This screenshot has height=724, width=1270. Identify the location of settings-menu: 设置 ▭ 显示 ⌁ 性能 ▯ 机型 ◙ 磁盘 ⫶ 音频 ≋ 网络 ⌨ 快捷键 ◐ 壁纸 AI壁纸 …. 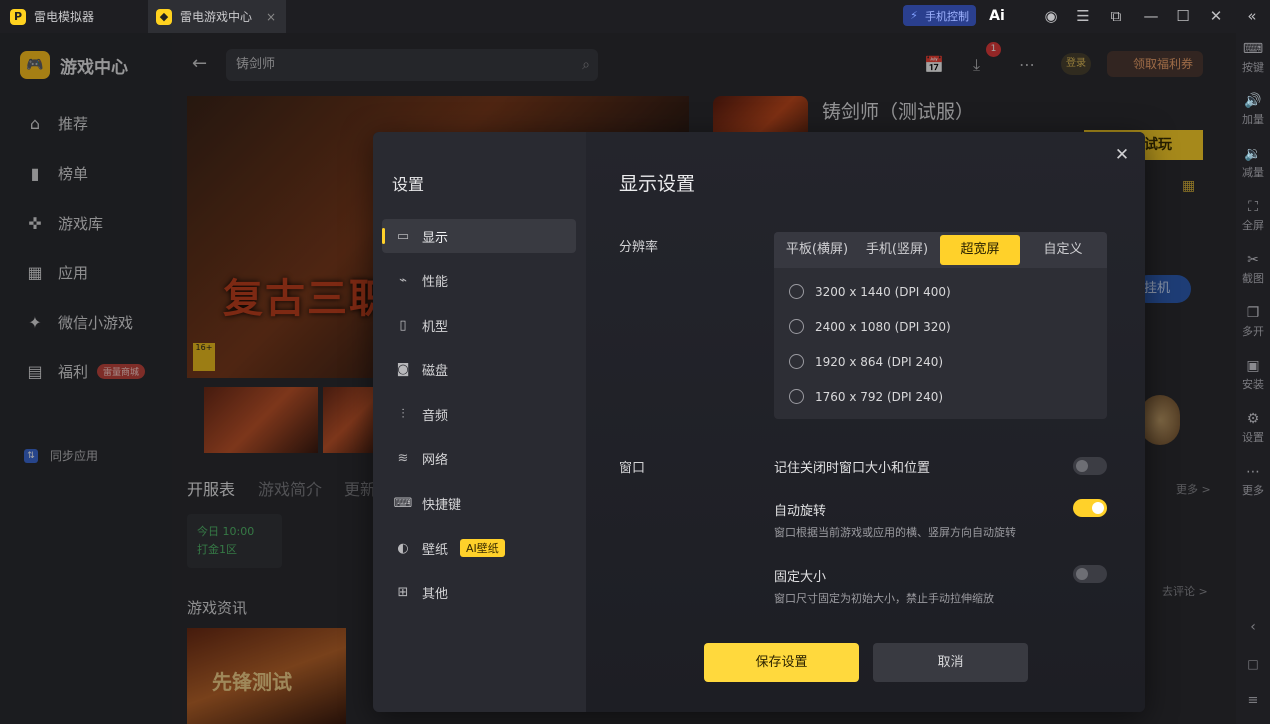
(479, 422).